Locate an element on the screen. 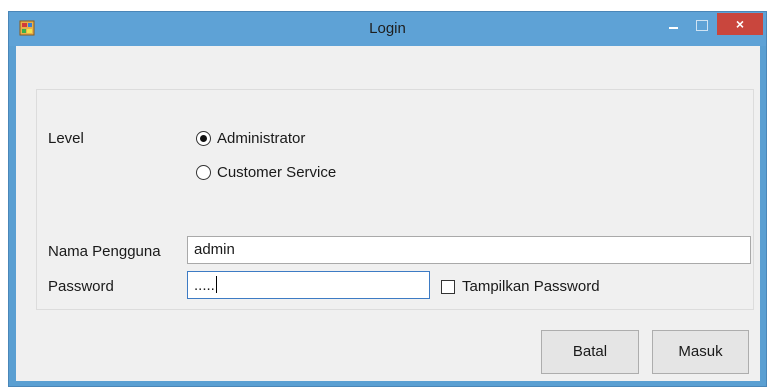 The width and height of the screenshot is (767, 389). minimize-icon is located at coordinates (674, 25).